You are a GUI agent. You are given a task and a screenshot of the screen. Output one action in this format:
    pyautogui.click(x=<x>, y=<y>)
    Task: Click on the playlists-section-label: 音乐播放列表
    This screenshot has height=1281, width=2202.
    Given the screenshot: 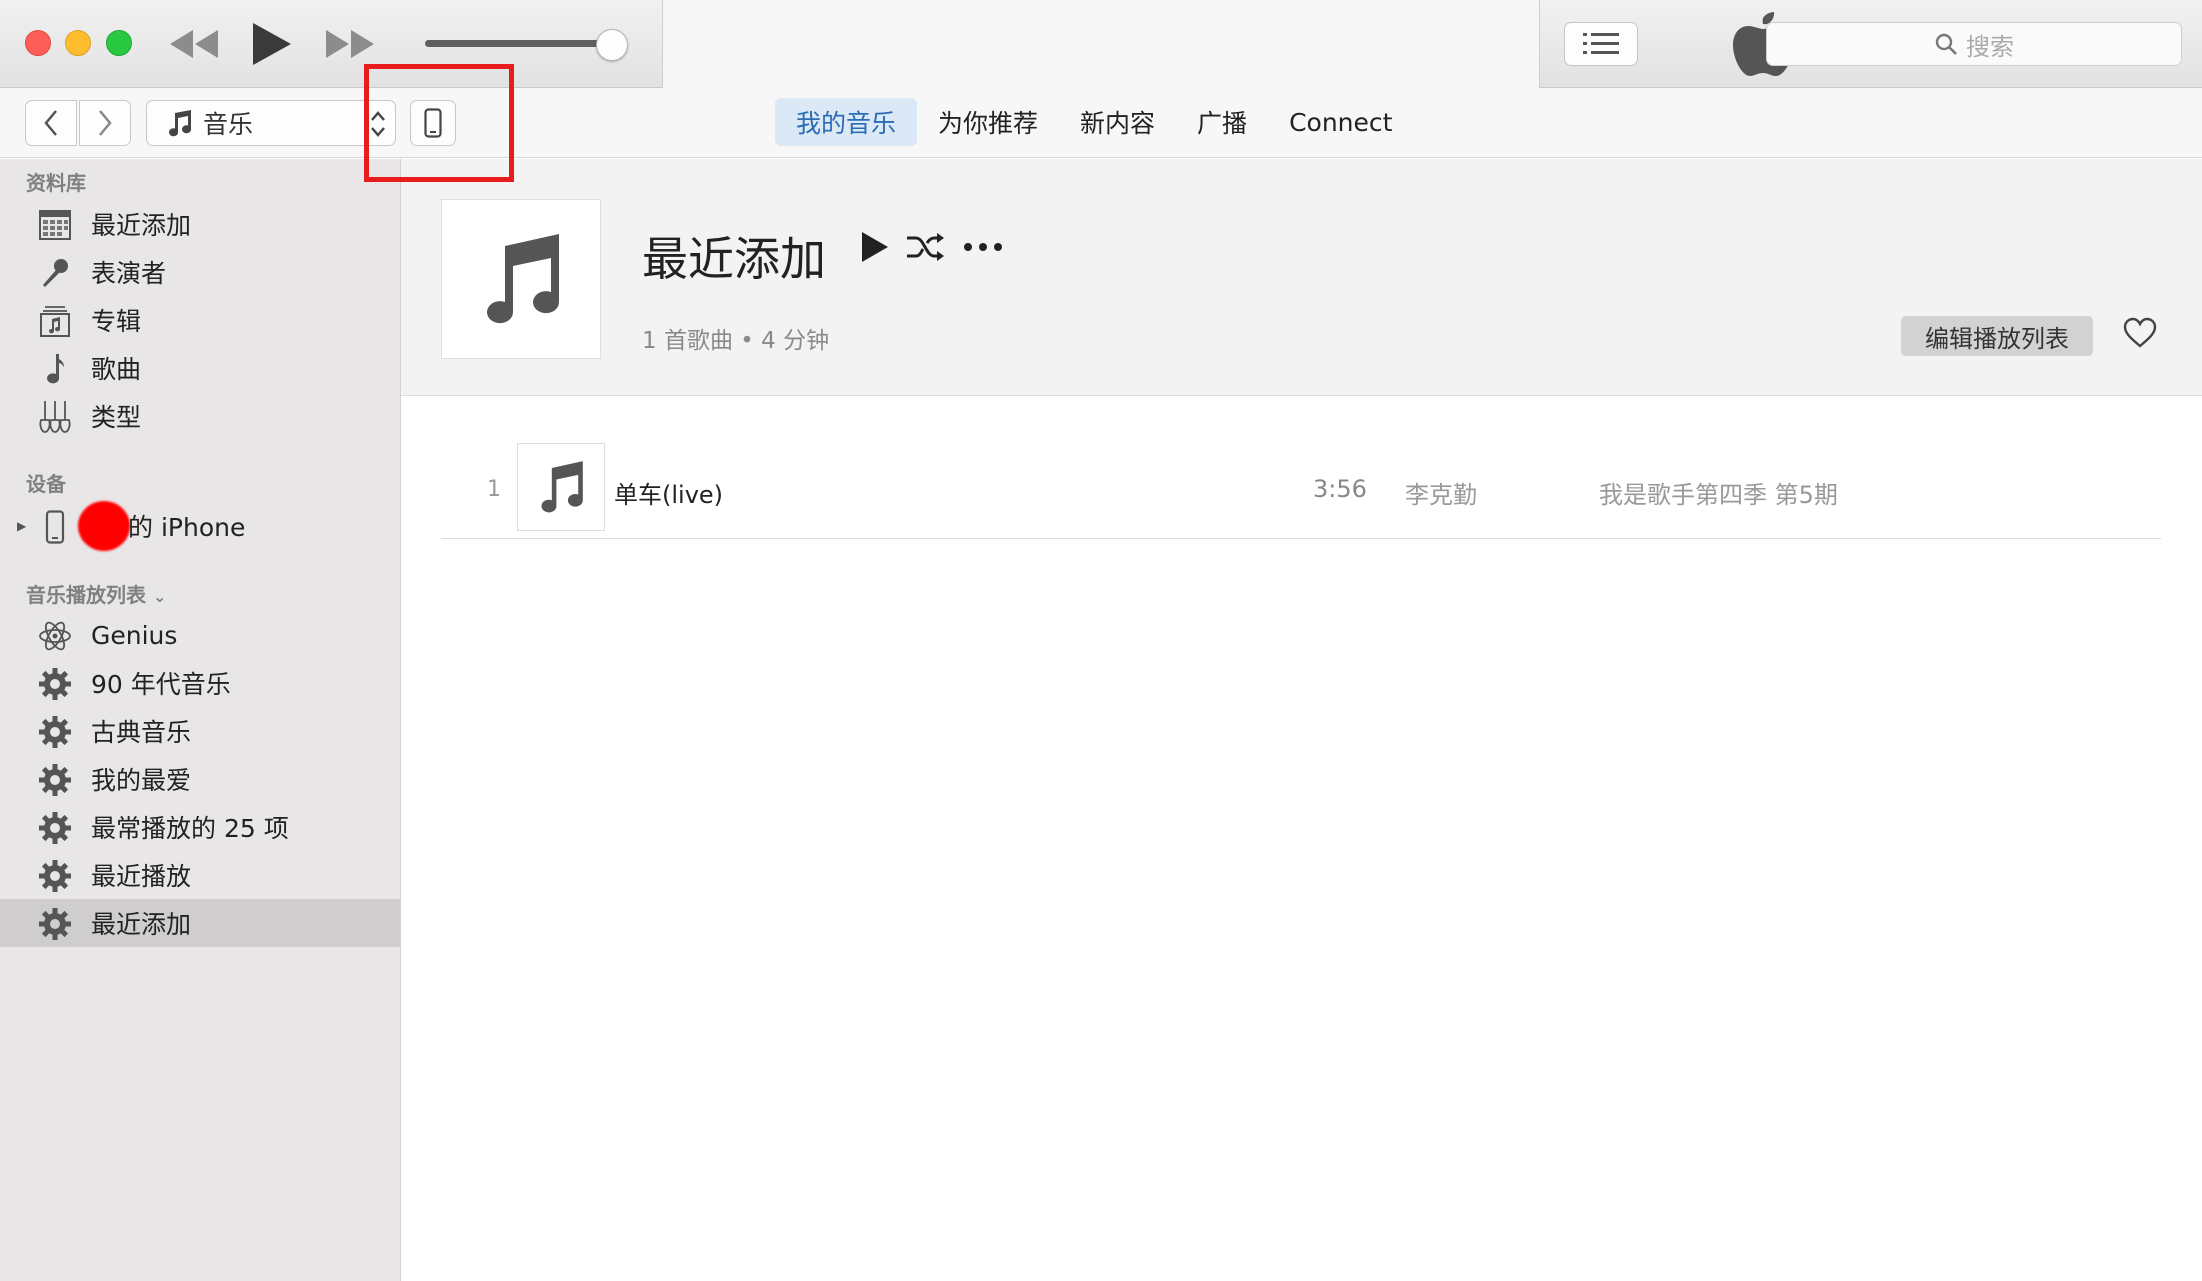 What is the action you would take?
    pyautogui.click(x=86, y=595)
    